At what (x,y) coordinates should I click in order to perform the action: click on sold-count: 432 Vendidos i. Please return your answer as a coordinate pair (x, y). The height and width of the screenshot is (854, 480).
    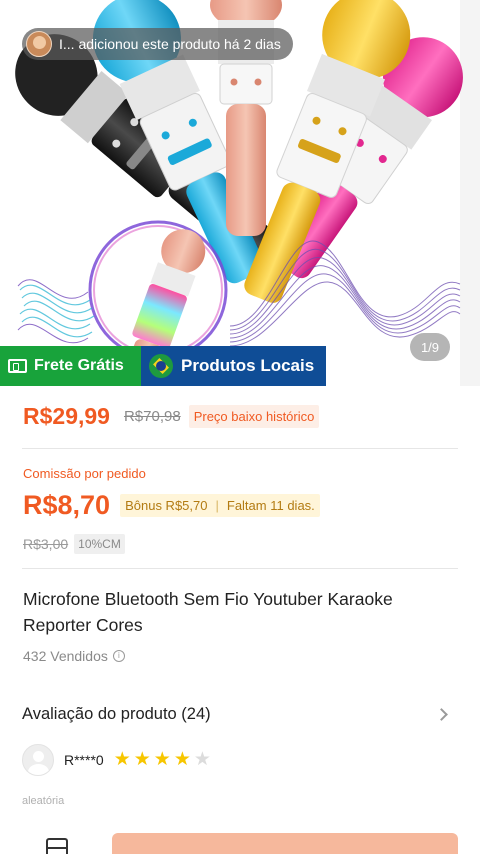
    Looking at the image, I should click on (74, 656).